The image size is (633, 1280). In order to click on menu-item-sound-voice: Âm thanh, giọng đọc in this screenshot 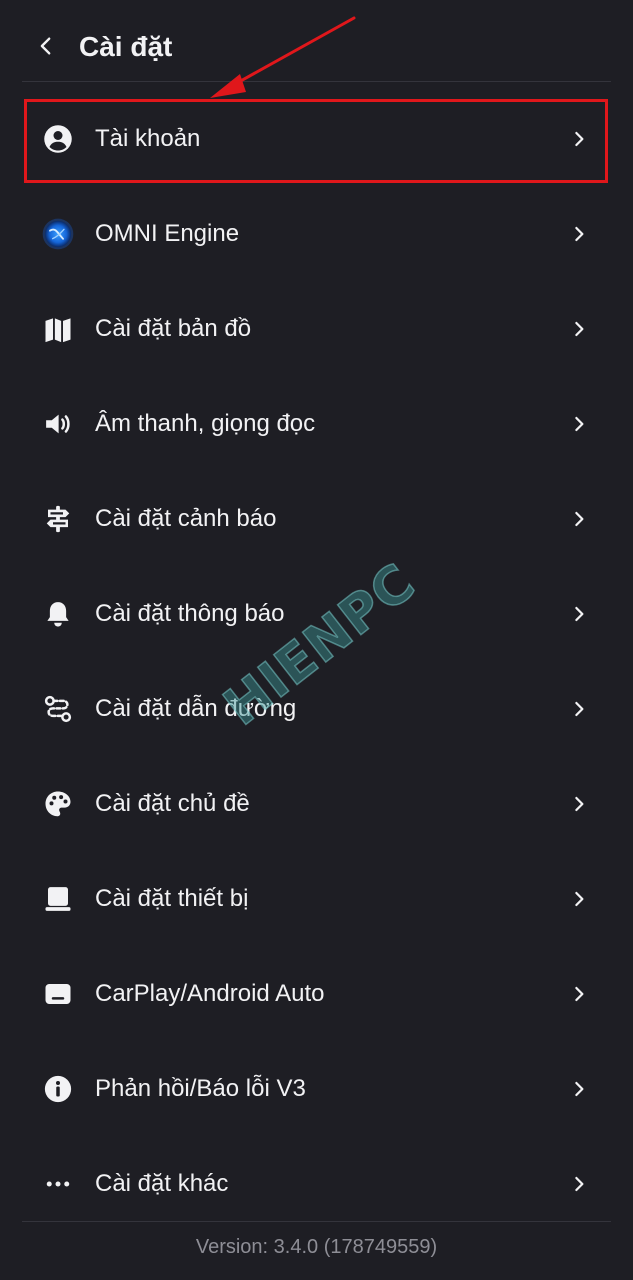, I will do `click(316, 424)`.